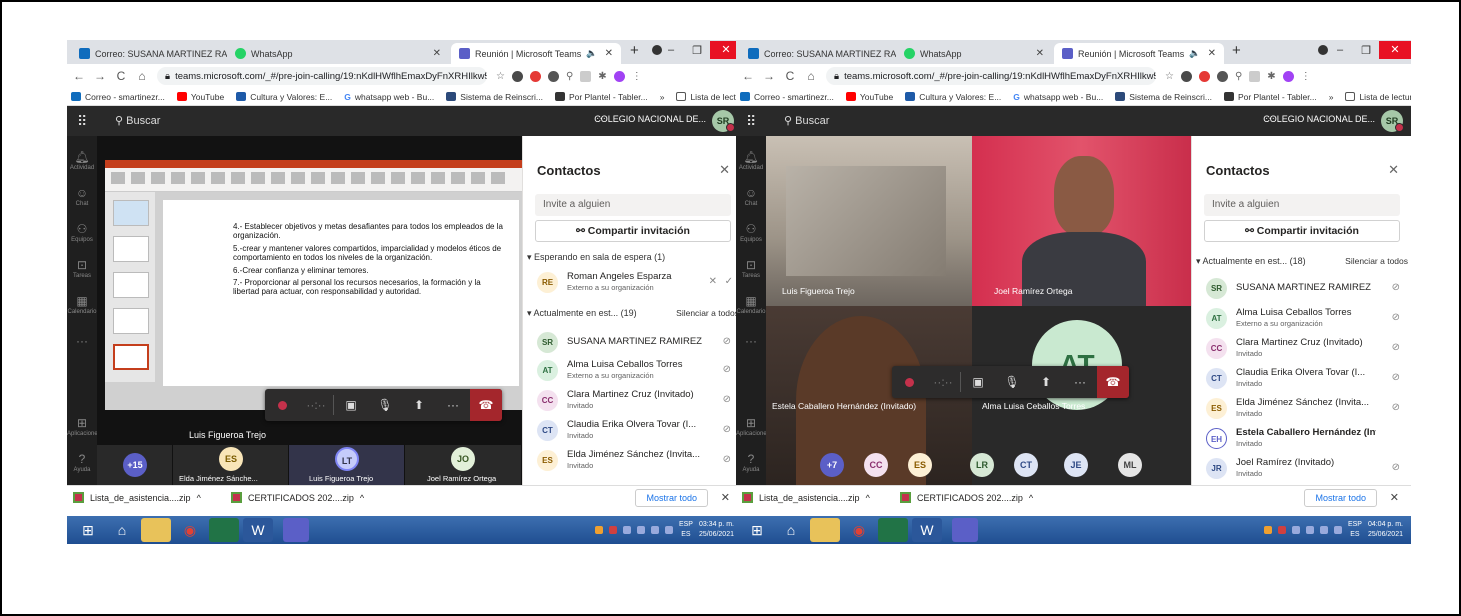 The width and height of the screenshot is (1461, 616). I want to click on tab-teams: Reunión | Microsoft Teams 🔈 ✕, so click(1139, 53).